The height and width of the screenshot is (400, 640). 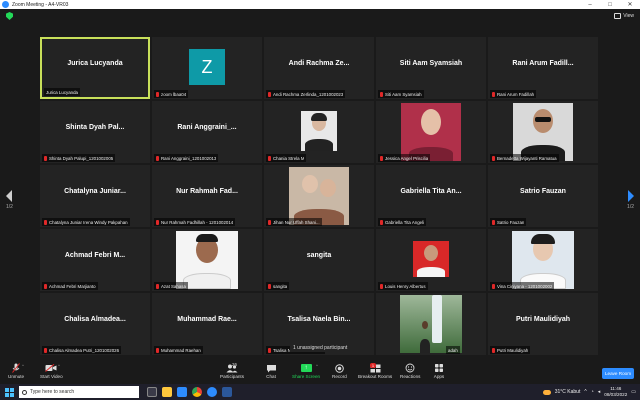 I want to click on participant-tile: Muhammad Rae... Muhammad Raehan, so click(x=207, y=324).